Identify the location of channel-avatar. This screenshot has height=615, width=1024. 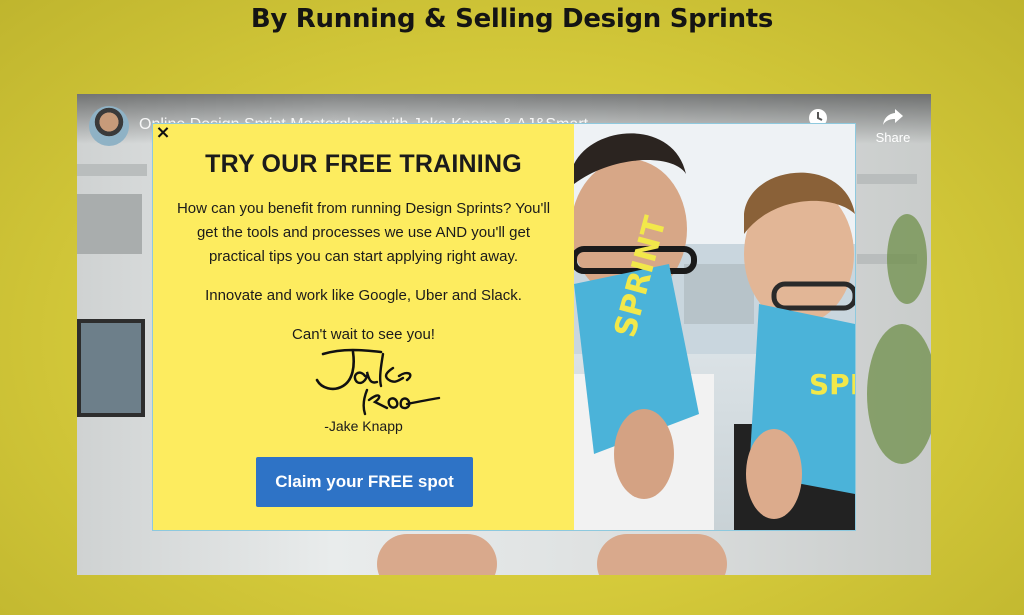
(109, 126).